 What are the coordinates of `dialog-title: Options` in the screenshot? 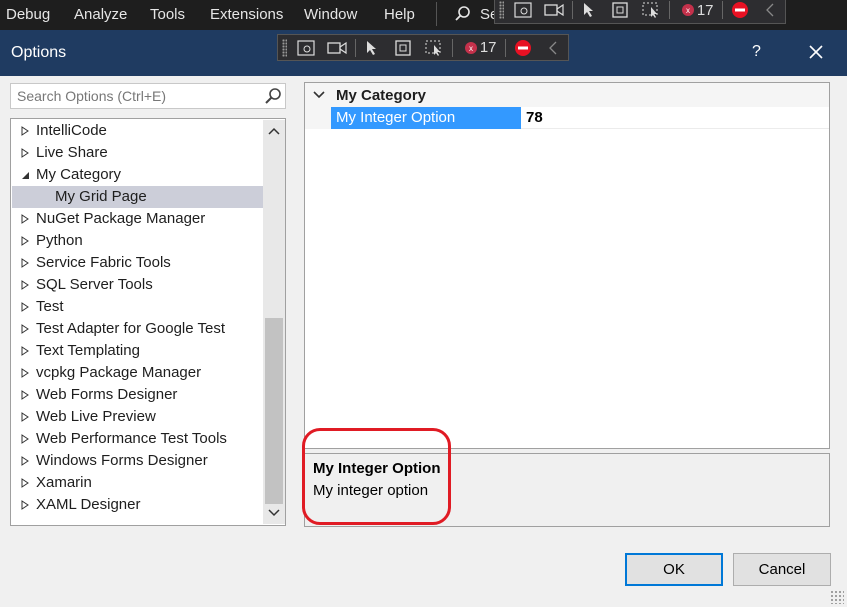 It's located at (39, 52).